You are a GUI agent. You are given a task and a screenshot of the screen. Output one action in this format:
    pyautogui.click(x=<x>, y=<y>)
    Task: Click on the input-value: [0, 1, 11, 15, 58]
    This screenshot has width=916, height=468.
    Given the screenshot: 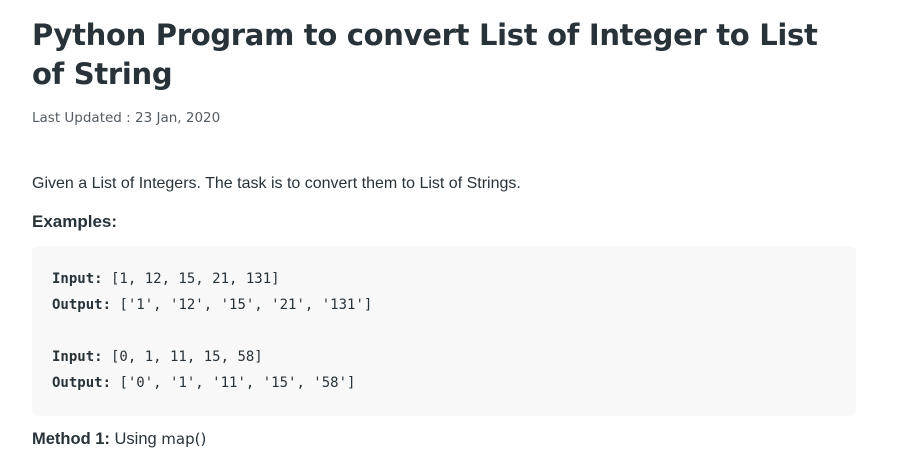 What is the action you would take?
    pyautogui.click(x=182, y=357)
    